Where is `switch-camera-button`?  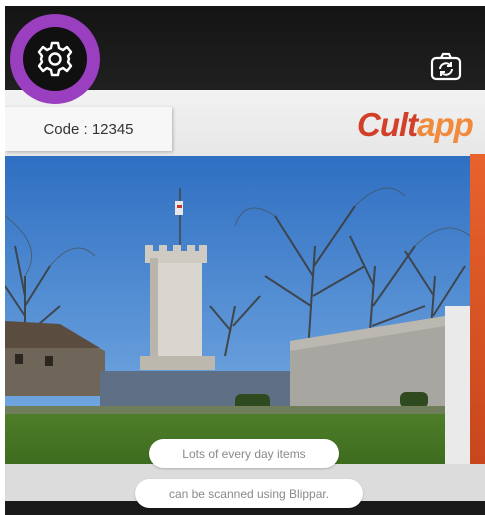 switch-camera-button is located at coordinates (446, 67).